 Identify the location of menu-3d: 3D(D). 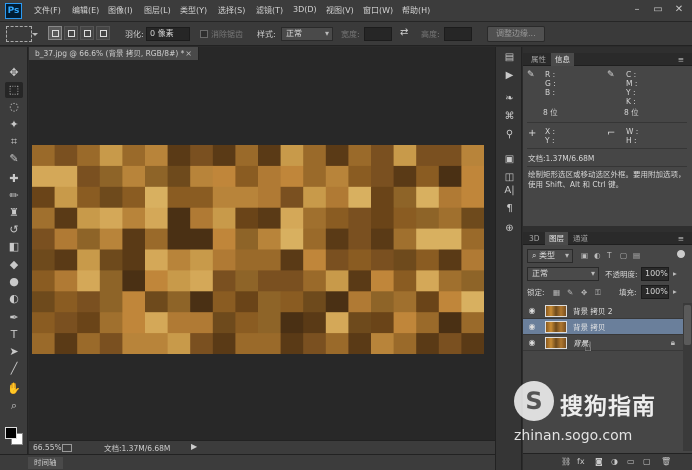
(305, 9).